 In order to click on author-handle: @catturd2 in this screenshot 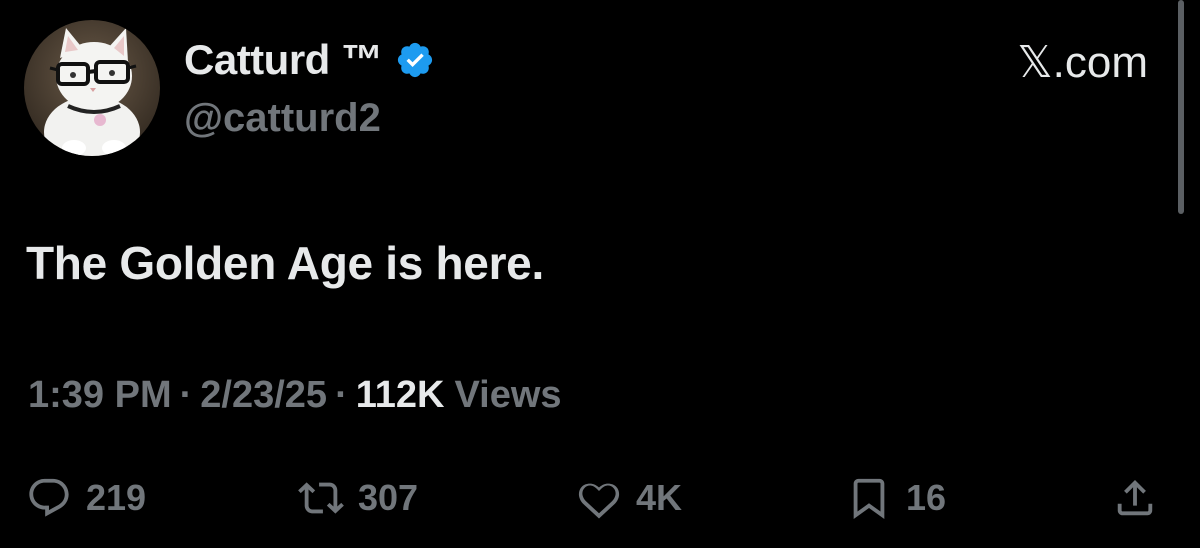, I will do `click(282, 118)`.